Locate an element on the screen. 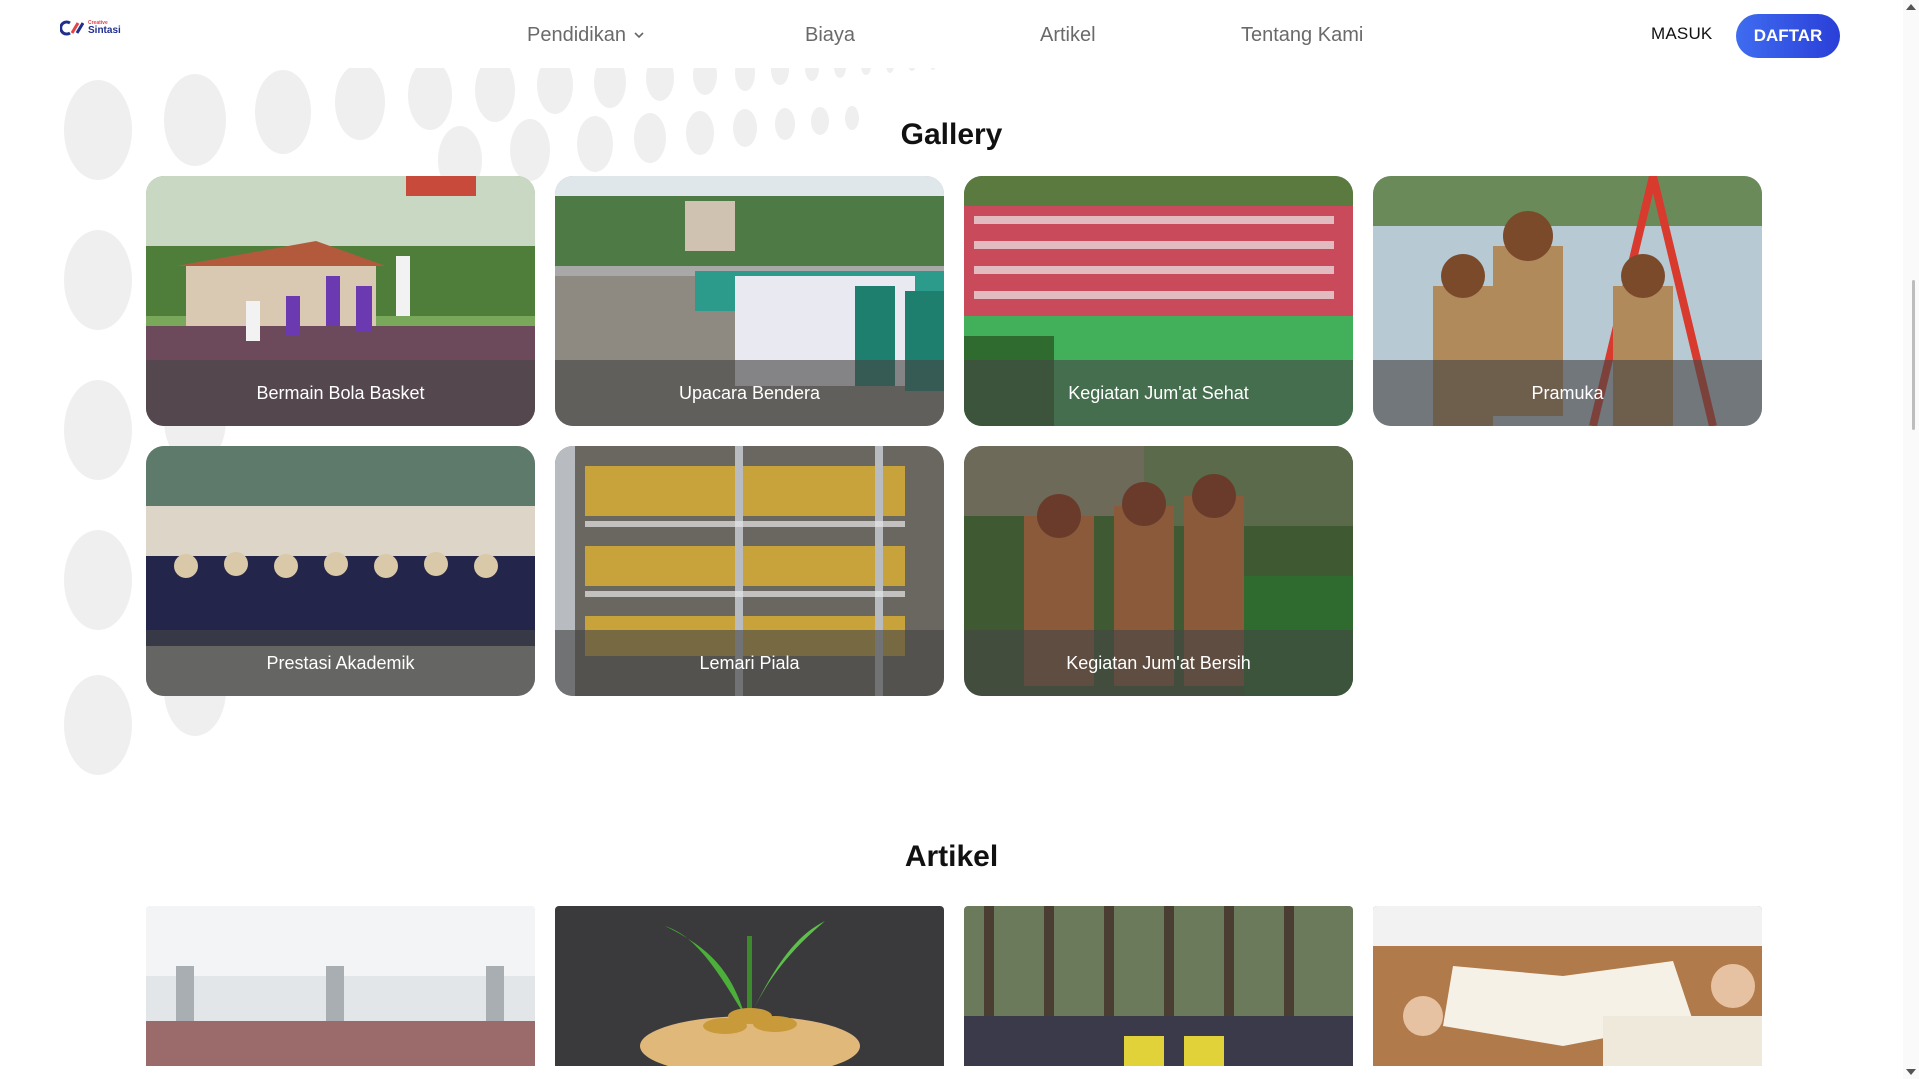  gallery-caption: Lemari Piala is located at coordinates (749, 663).